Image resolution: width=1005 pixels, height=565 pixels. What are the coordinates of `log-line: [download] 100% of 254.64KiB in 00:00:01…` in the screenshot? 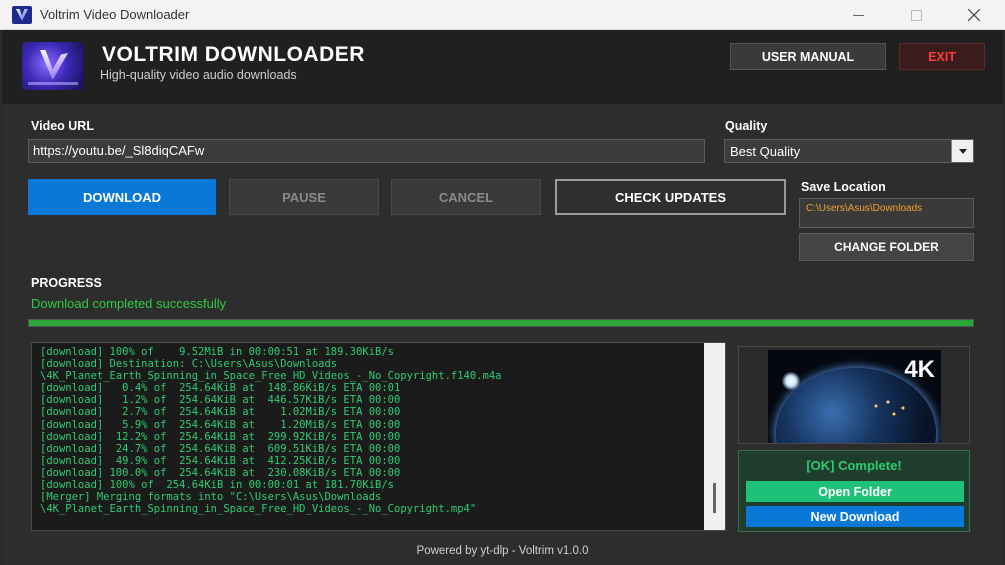 It's located at (217, 485).